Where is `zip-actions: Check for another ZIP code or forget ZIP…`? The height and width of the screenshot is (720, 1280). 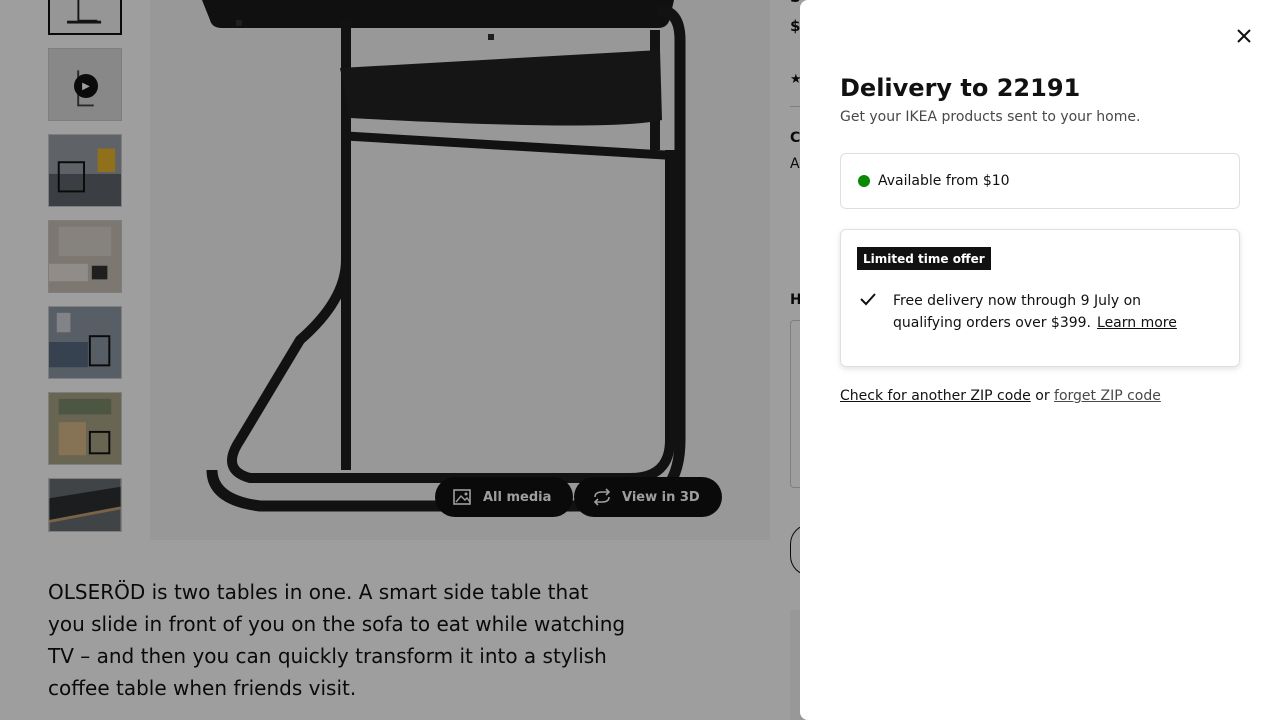 zip-actions: Check for another ZIP code or forget ZIP… is located at coordinates (1000, 396).